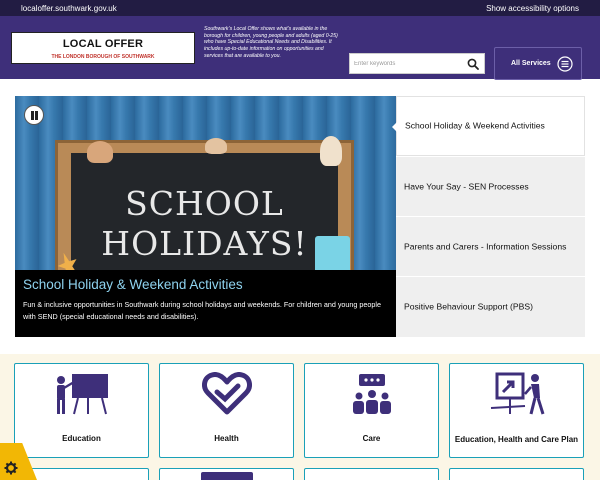  Describe the element at coordinates (531, 63) in the screenshot. I see `all-services-label: All Services` at that location.